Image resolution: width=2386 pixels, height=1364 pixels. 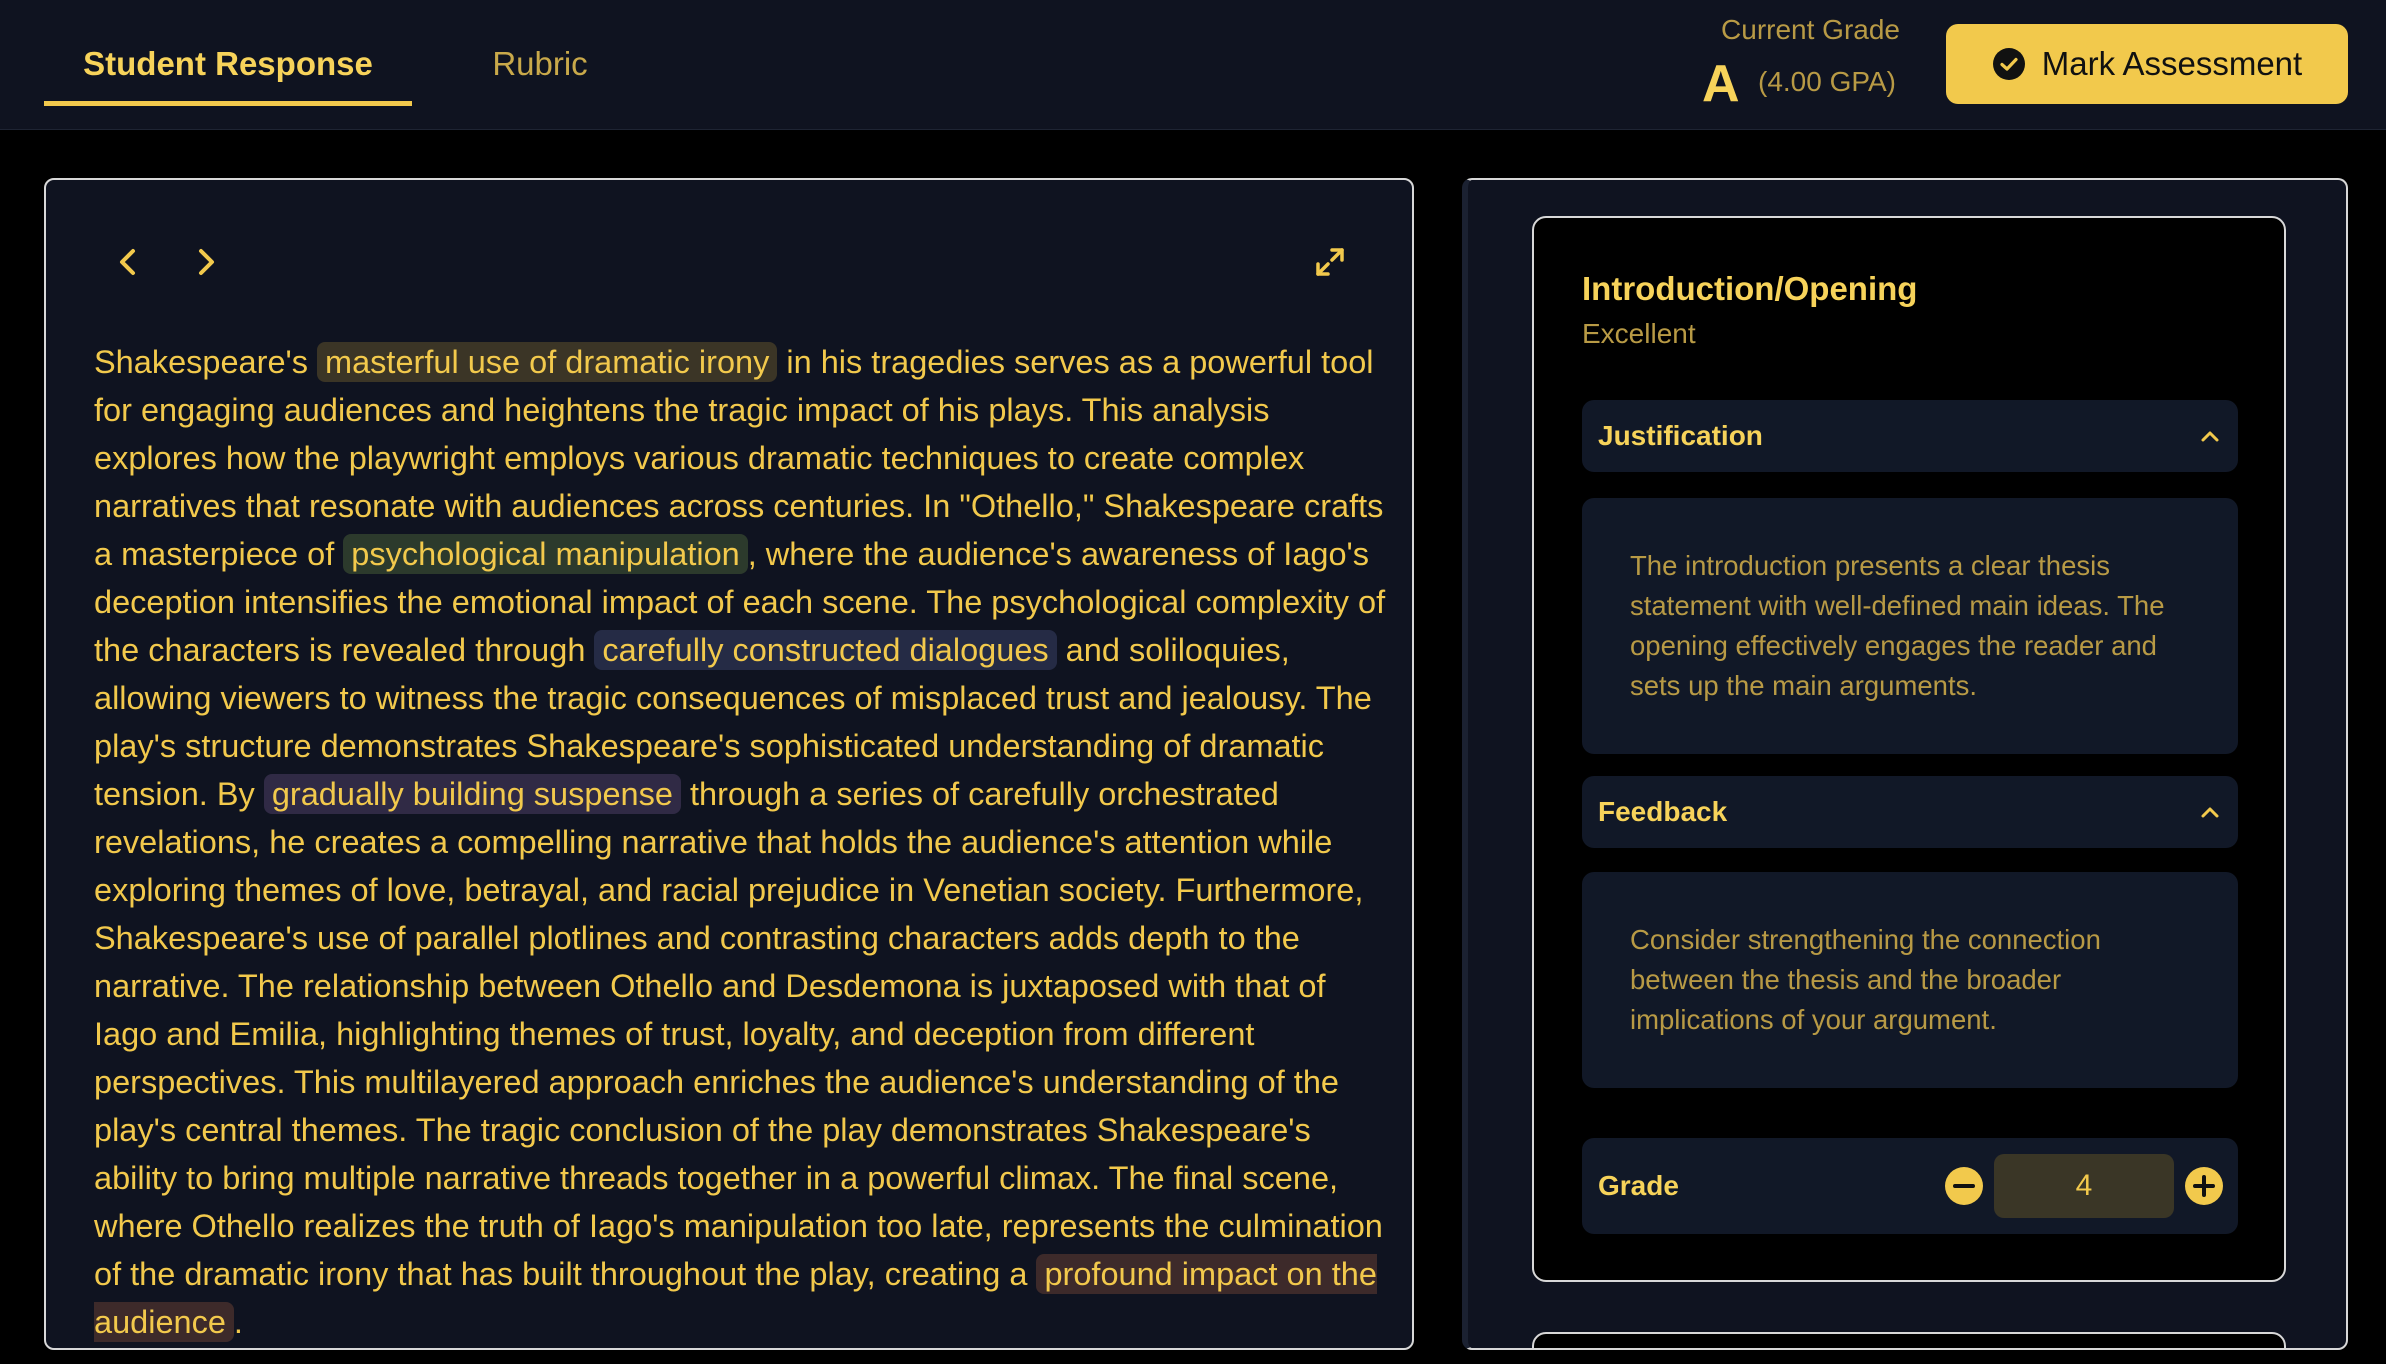 I want to click on minus-circle-icon, so click(x=1964, y=1186).